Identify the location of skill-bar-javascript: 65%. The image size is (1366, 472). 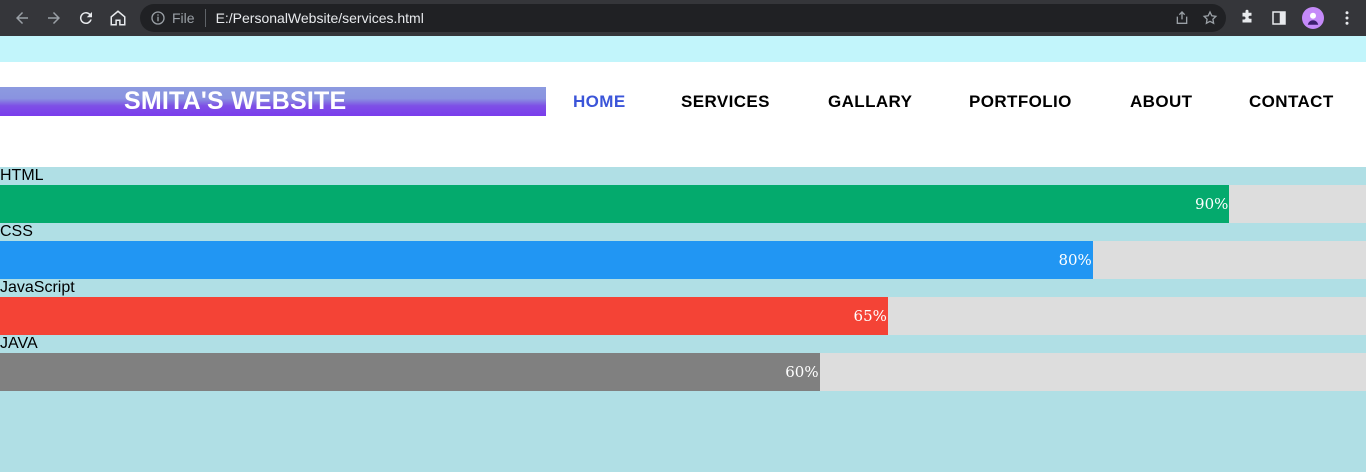
(444, 316).